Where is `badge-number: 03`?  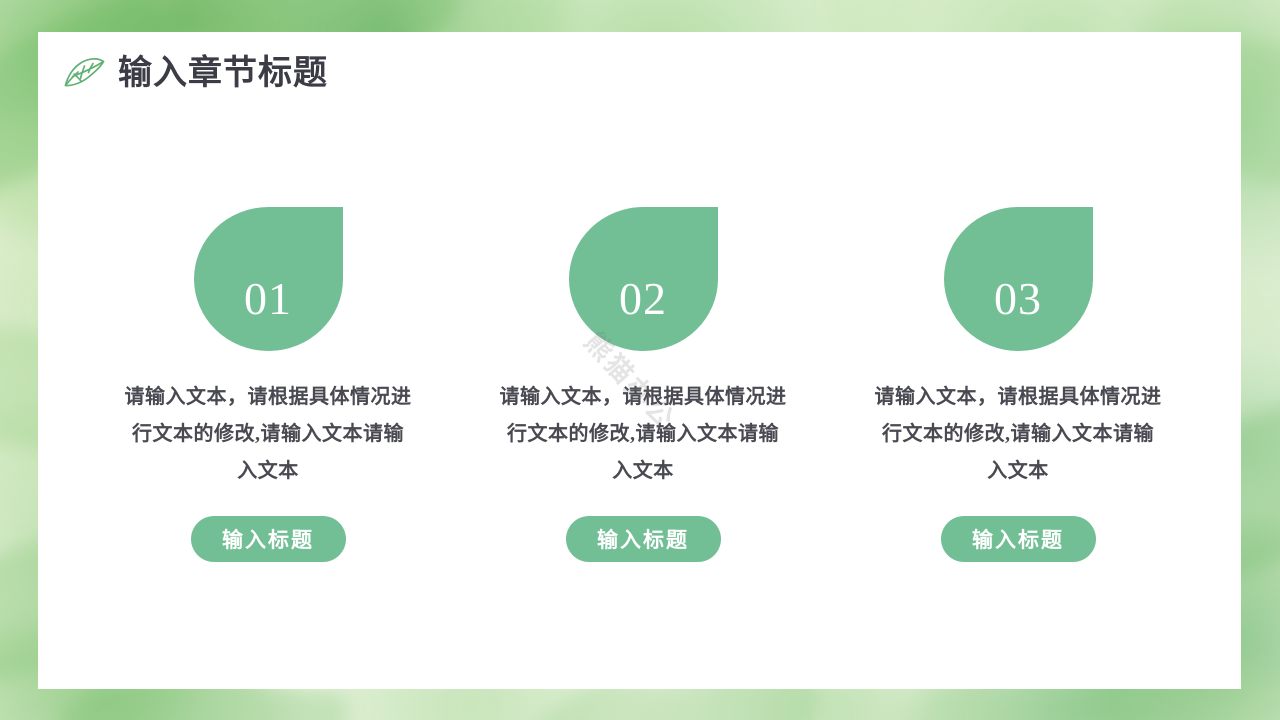 badge-number: 03 is located at coordinates (1018, 298).